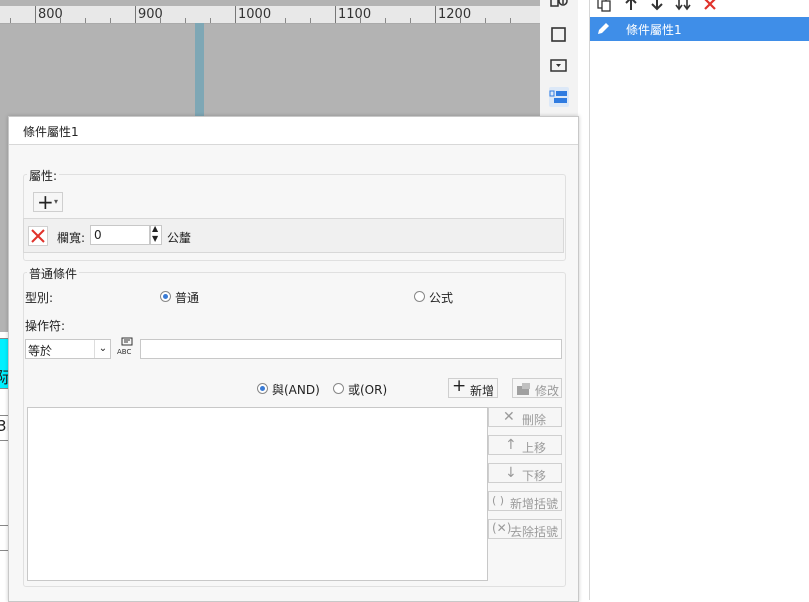 The image size is (809, 602). Describe the element at coordinates (534, 420) in the screenshot. I see `delete-condition-label: 刪除` at that location.